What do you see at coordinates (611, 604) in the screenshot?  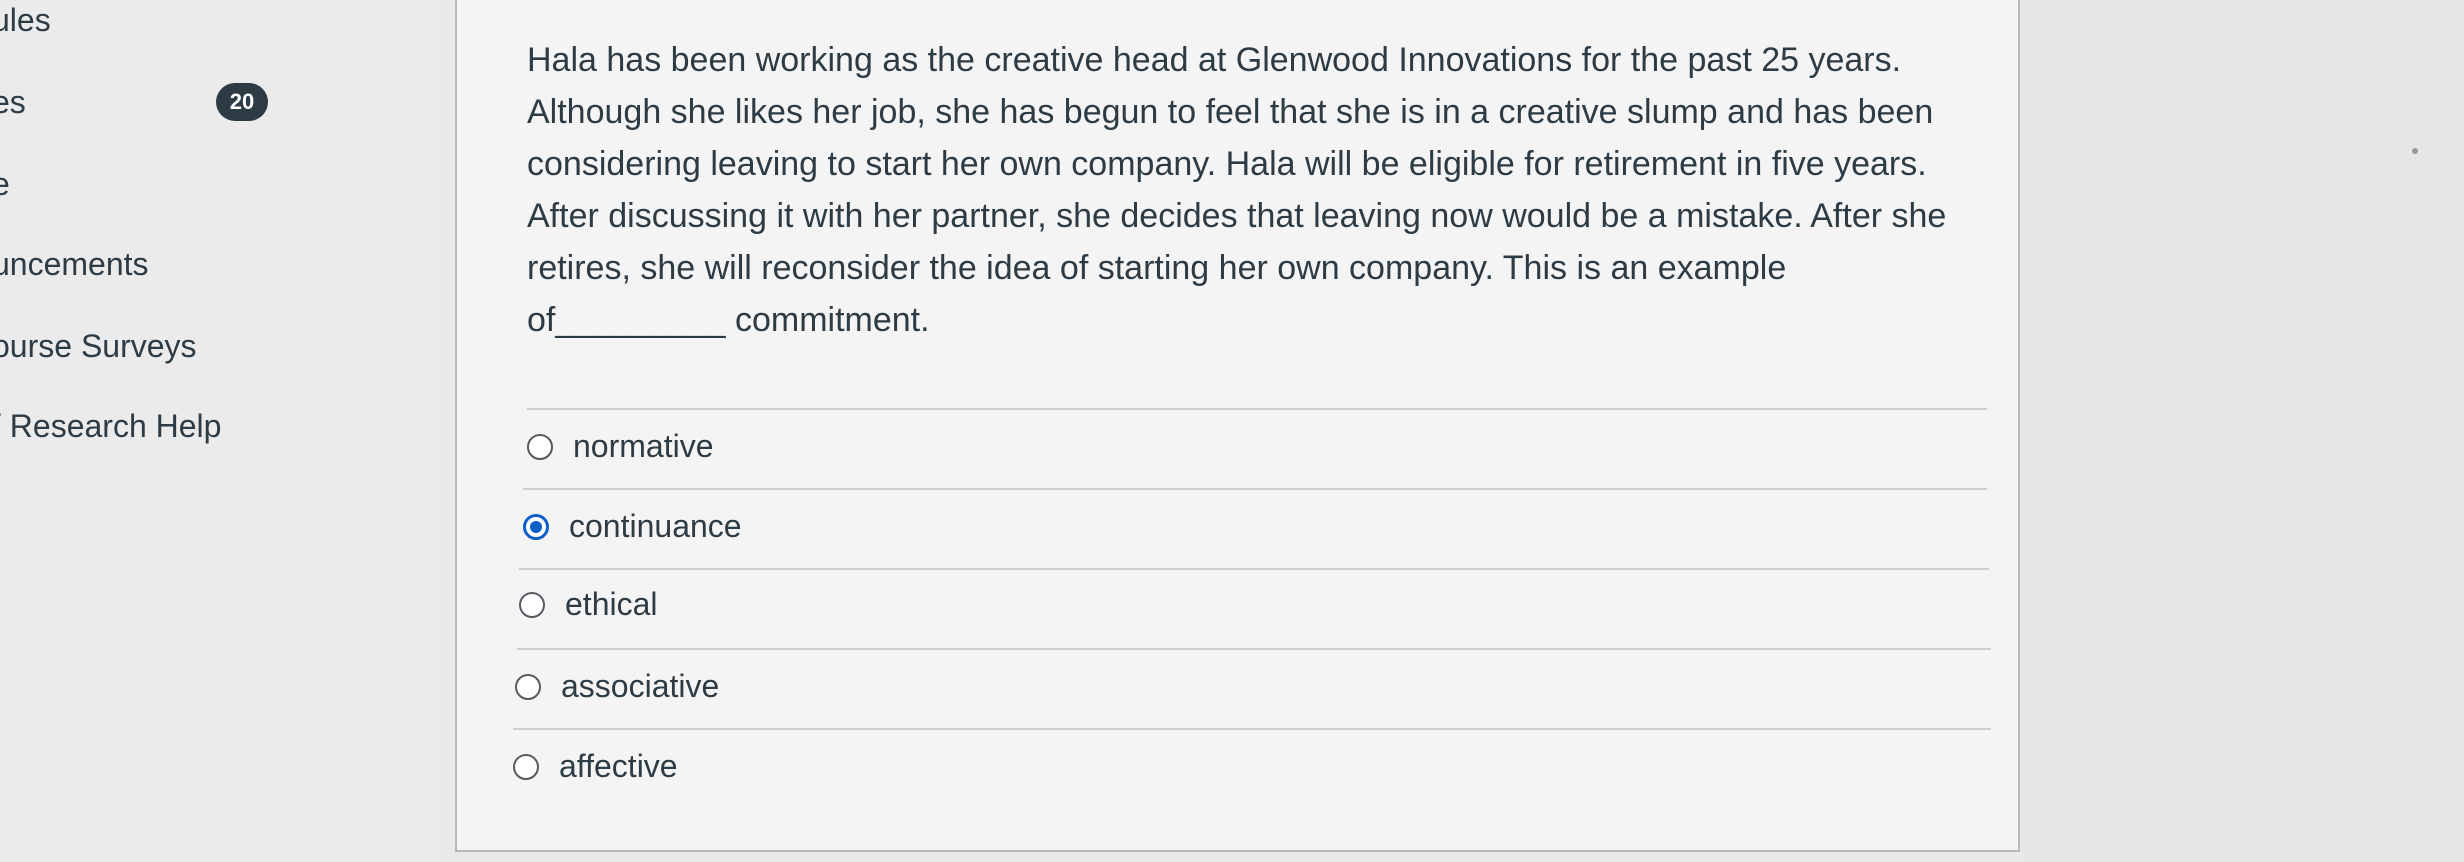 I see `answer-label: ethical` at bounding box center [611, 604].